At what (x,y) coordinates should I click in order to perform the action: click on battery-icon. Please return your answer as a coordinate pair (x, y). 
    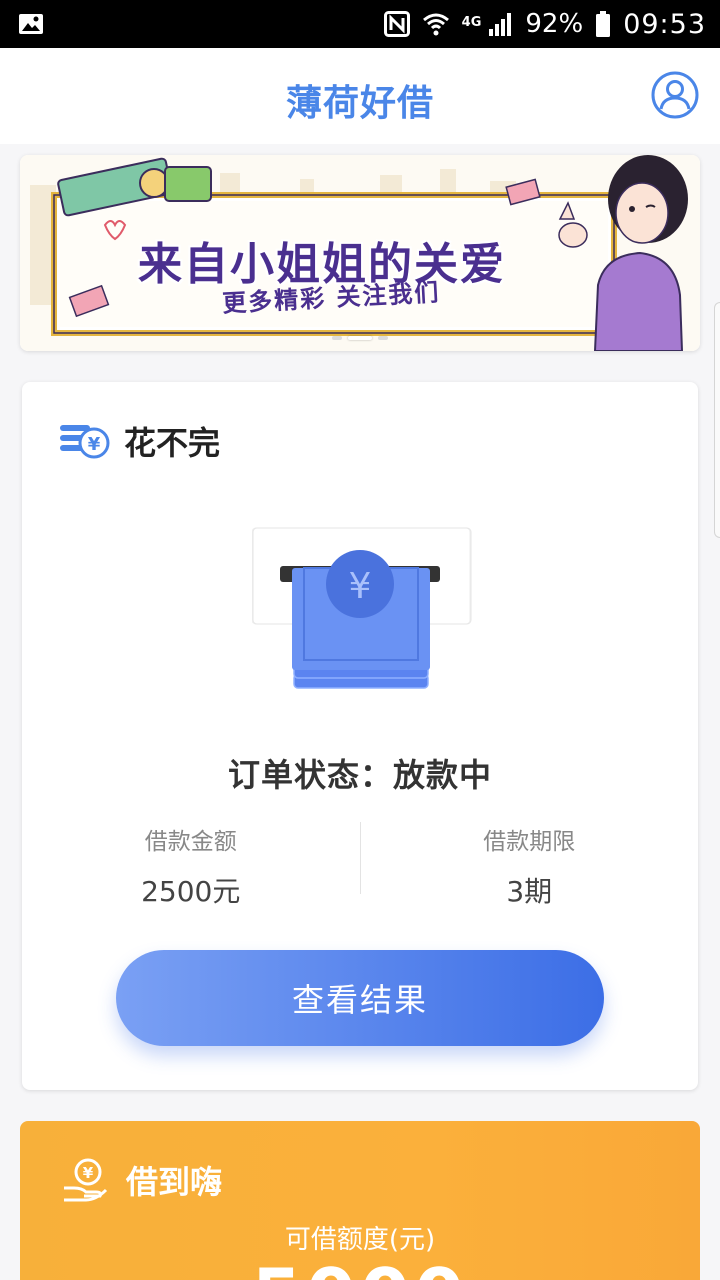
    Looking at the image, I should click on (603, 24).